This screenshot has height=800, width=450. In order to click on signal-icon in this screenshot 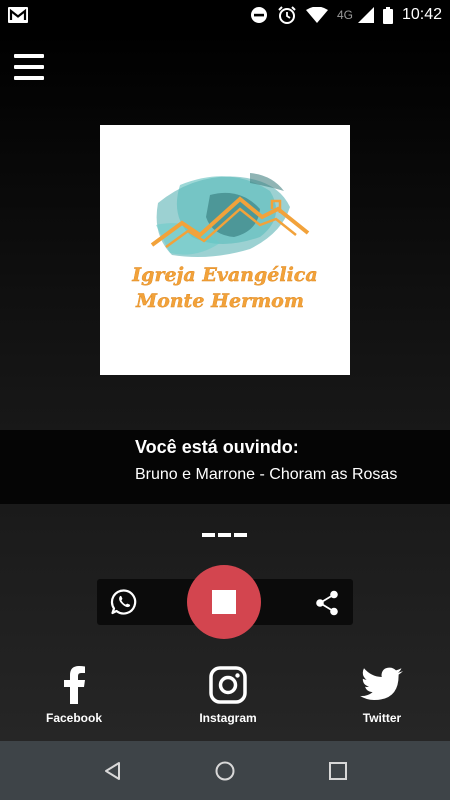, I will do `click(365, 15)`.